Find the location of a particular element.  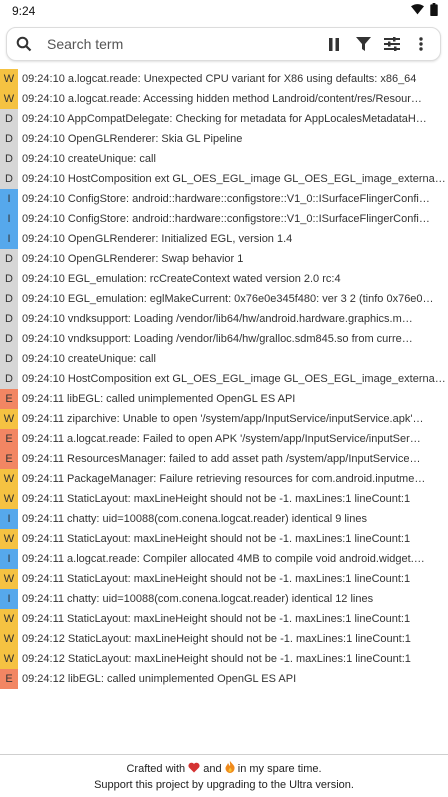

search-bar is located at coordinates (223, 44).